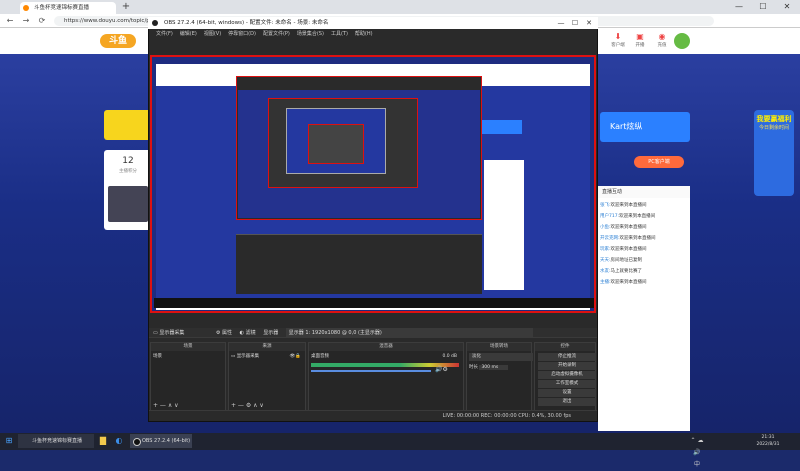 The height and width of the screenshot is (471, 800). What do you see at coordinates (248, 333) in the screenshot?
I see `filters-button: ◐ 滤镜` at bounding box center [248, 333].